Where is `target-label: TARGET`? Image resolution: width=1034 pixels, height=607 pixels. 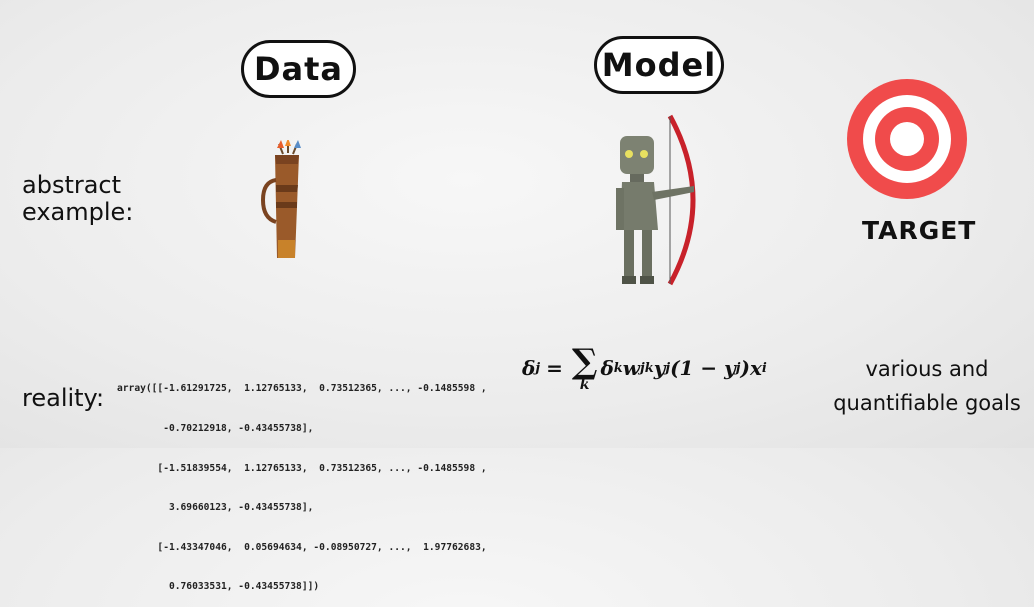 target-label: TARGET is located at coordinates (919, 230).